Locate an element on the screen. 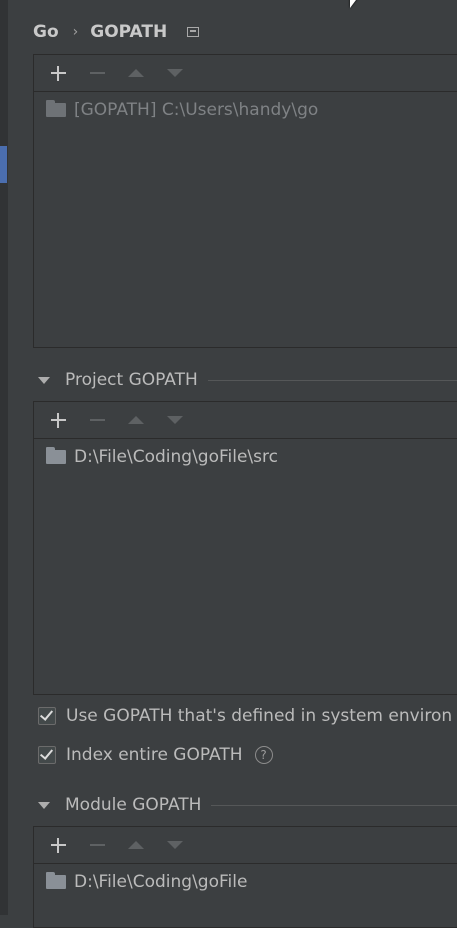  index-entire-gopath-option: Index entire GOPATH ? is located at coordinates (155, 755).